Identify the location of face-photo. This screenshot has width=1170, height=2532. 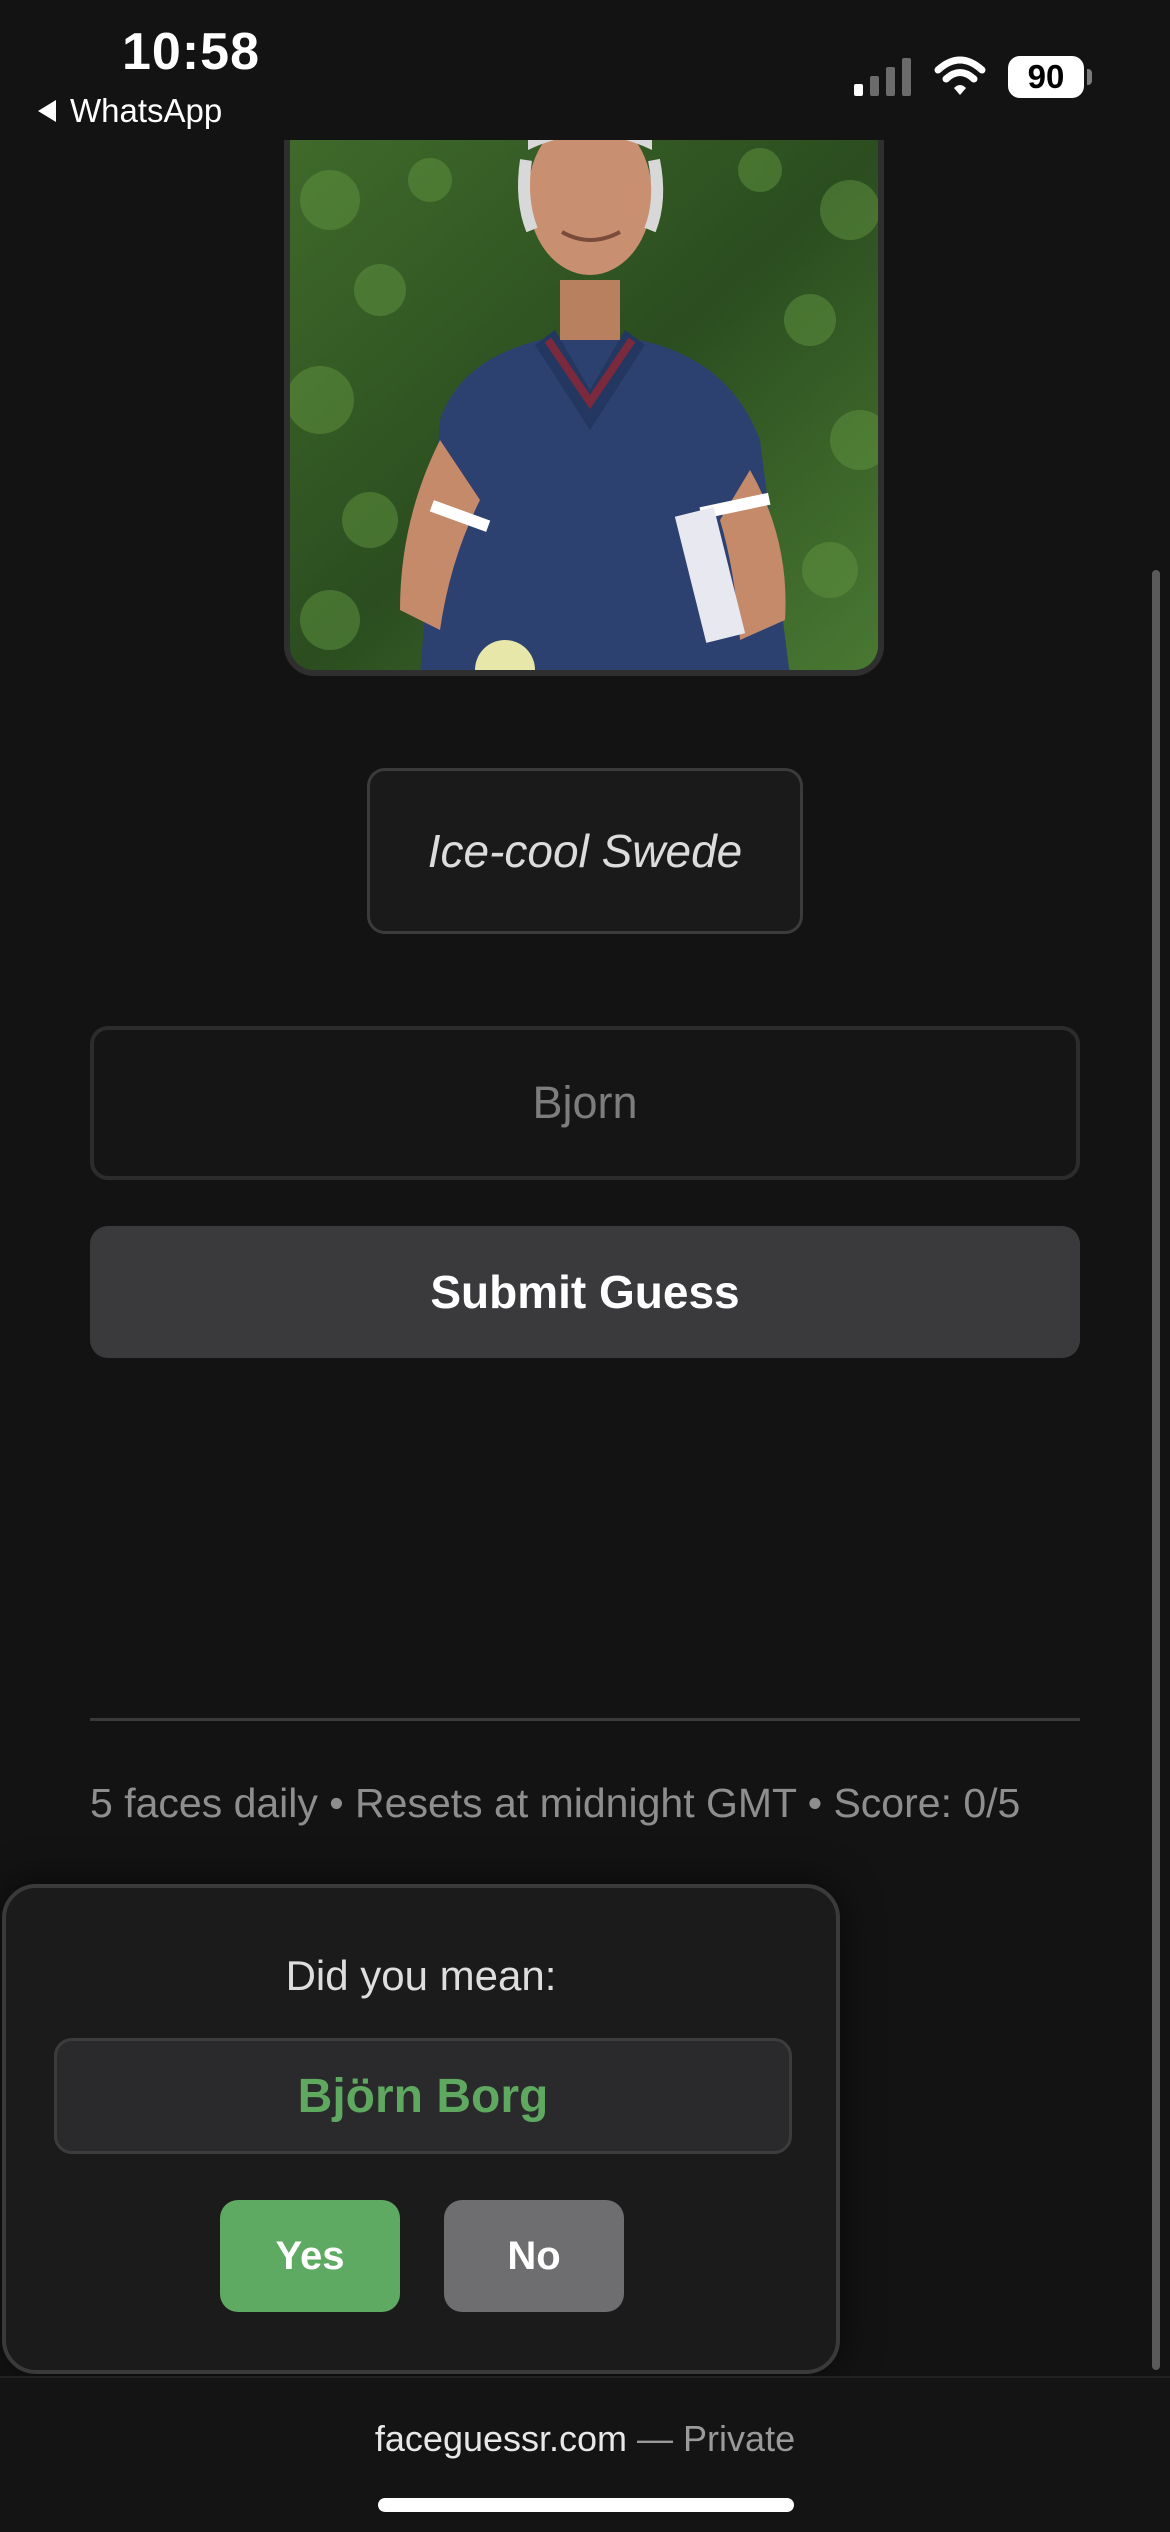
(584, 408).